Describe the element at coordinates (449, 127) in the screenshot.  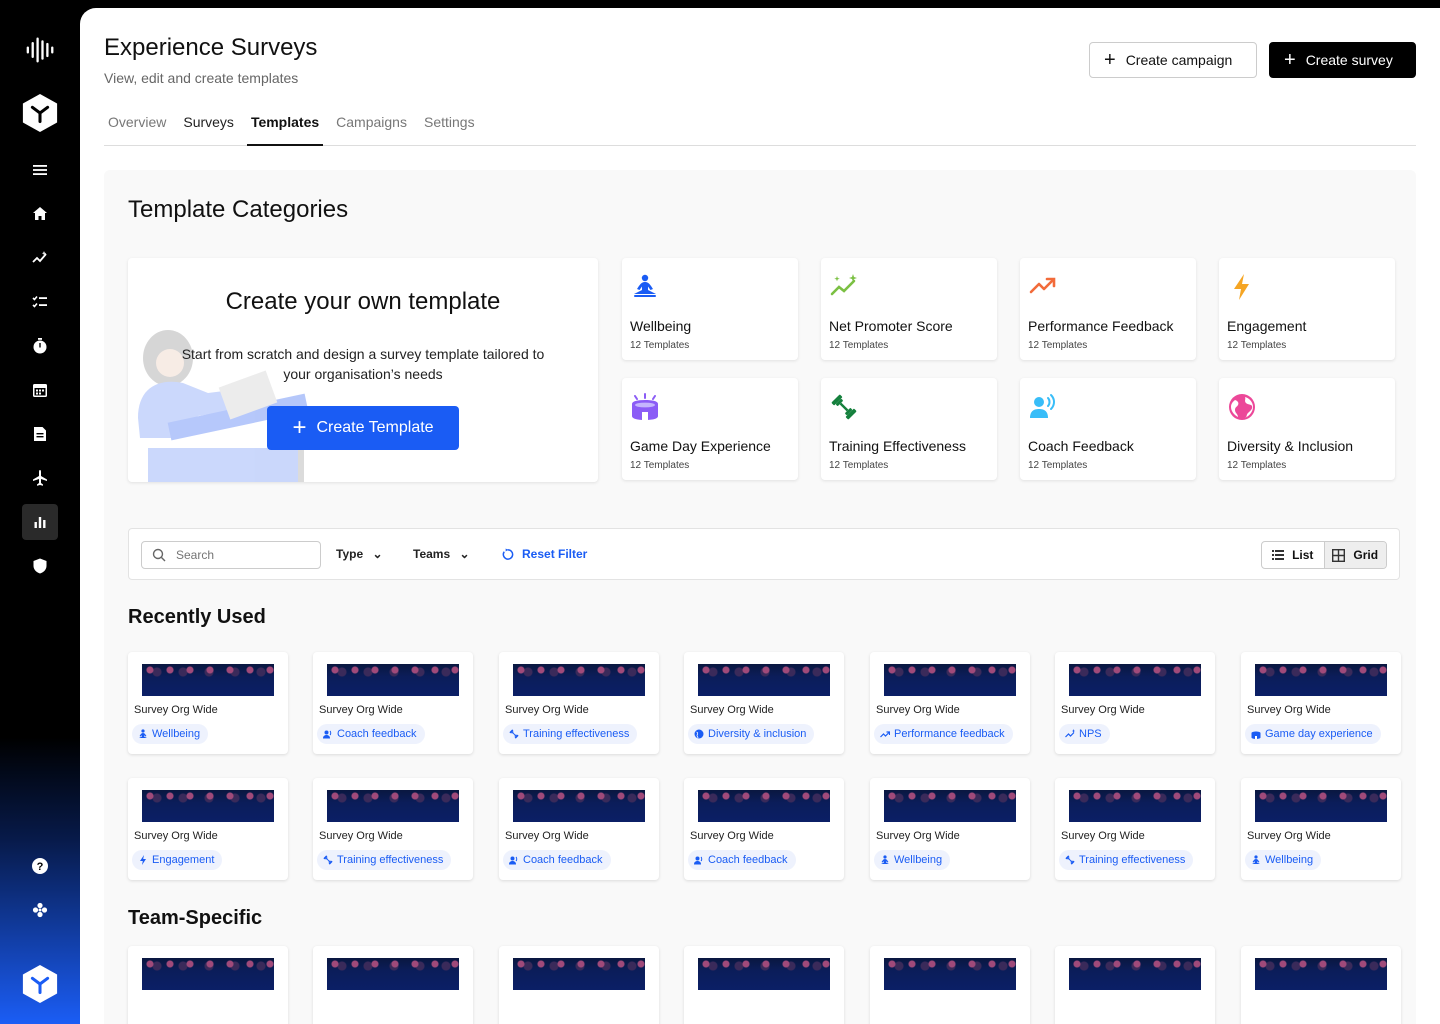
I see `tab-settings: Settings` at that location.